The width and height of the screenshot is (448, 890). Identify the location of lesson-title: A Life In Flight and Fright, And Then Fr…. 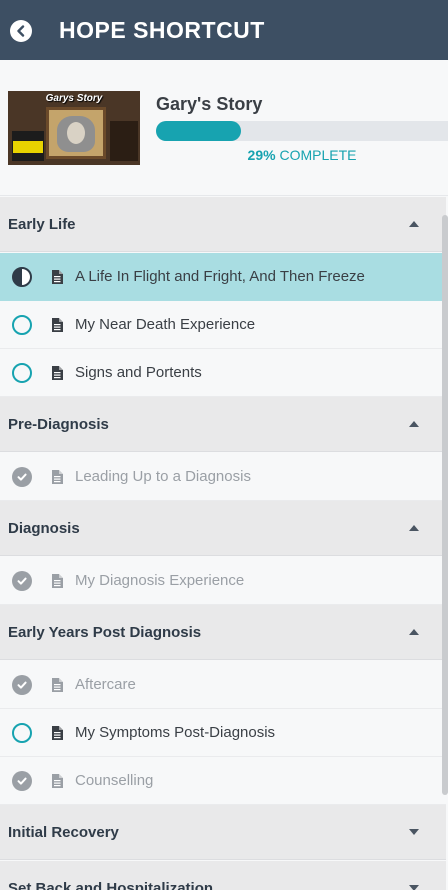
(220, 276).